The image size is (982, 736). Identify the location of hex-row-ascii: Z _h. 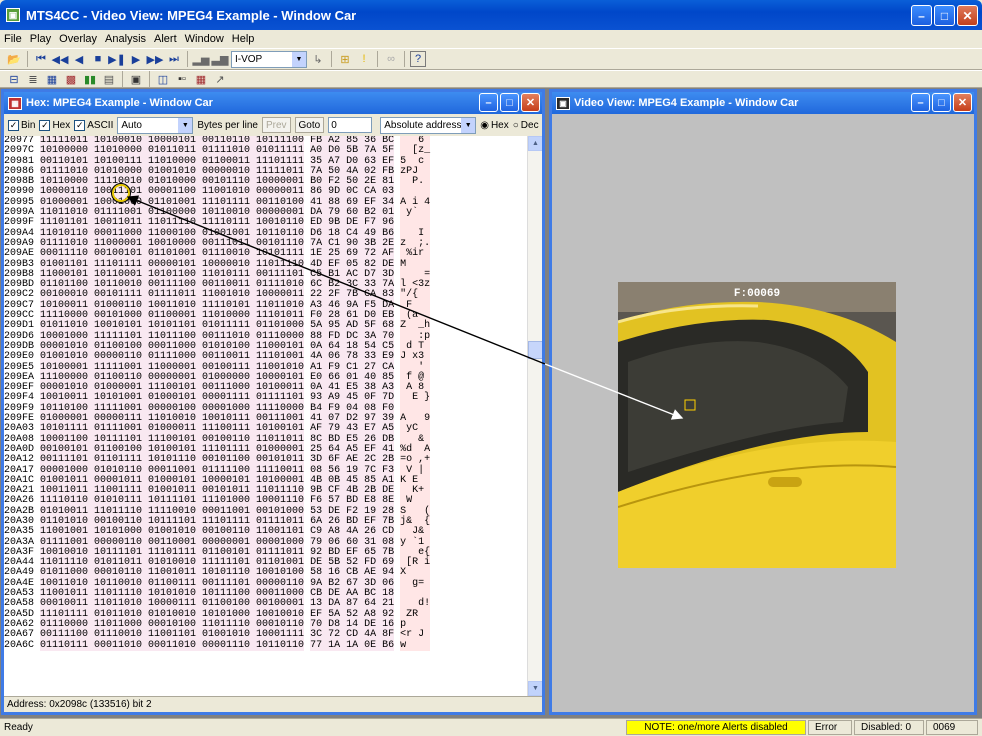
(415, 326).